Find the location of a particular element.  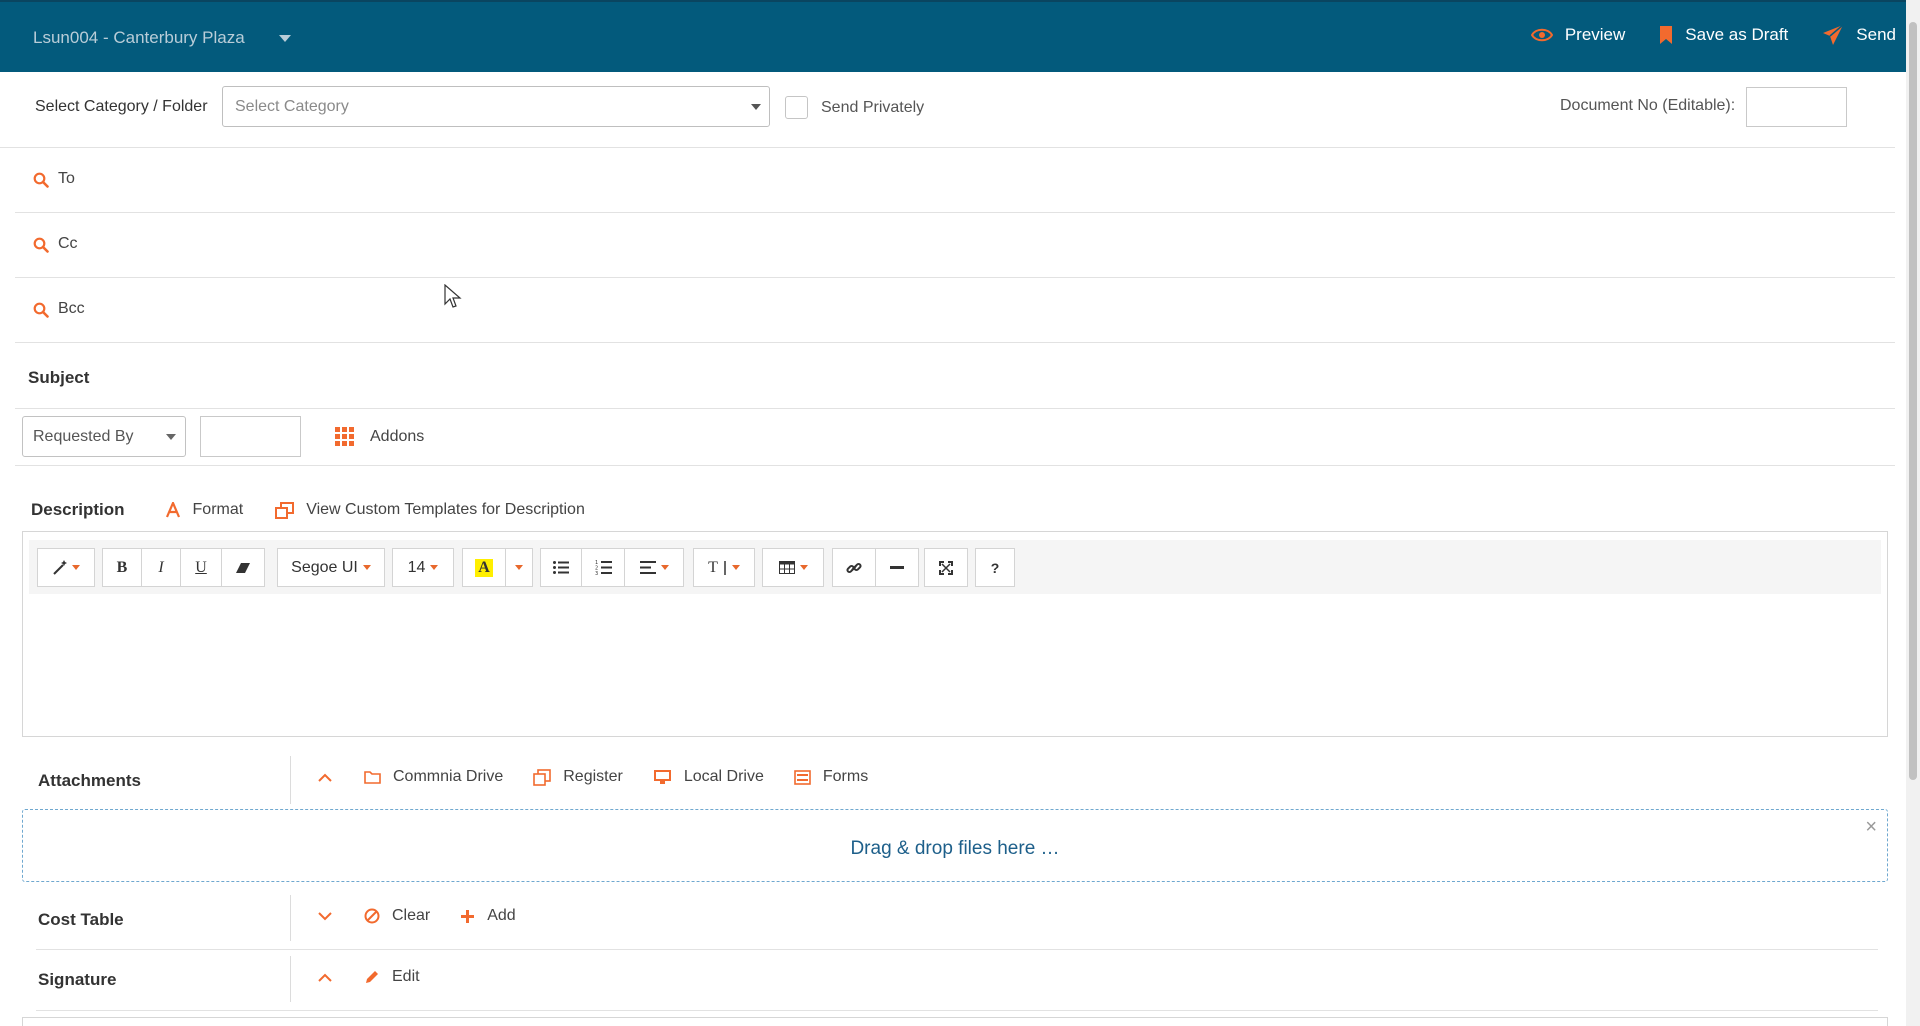

format-button: Format is located at coordinates (204, 510).